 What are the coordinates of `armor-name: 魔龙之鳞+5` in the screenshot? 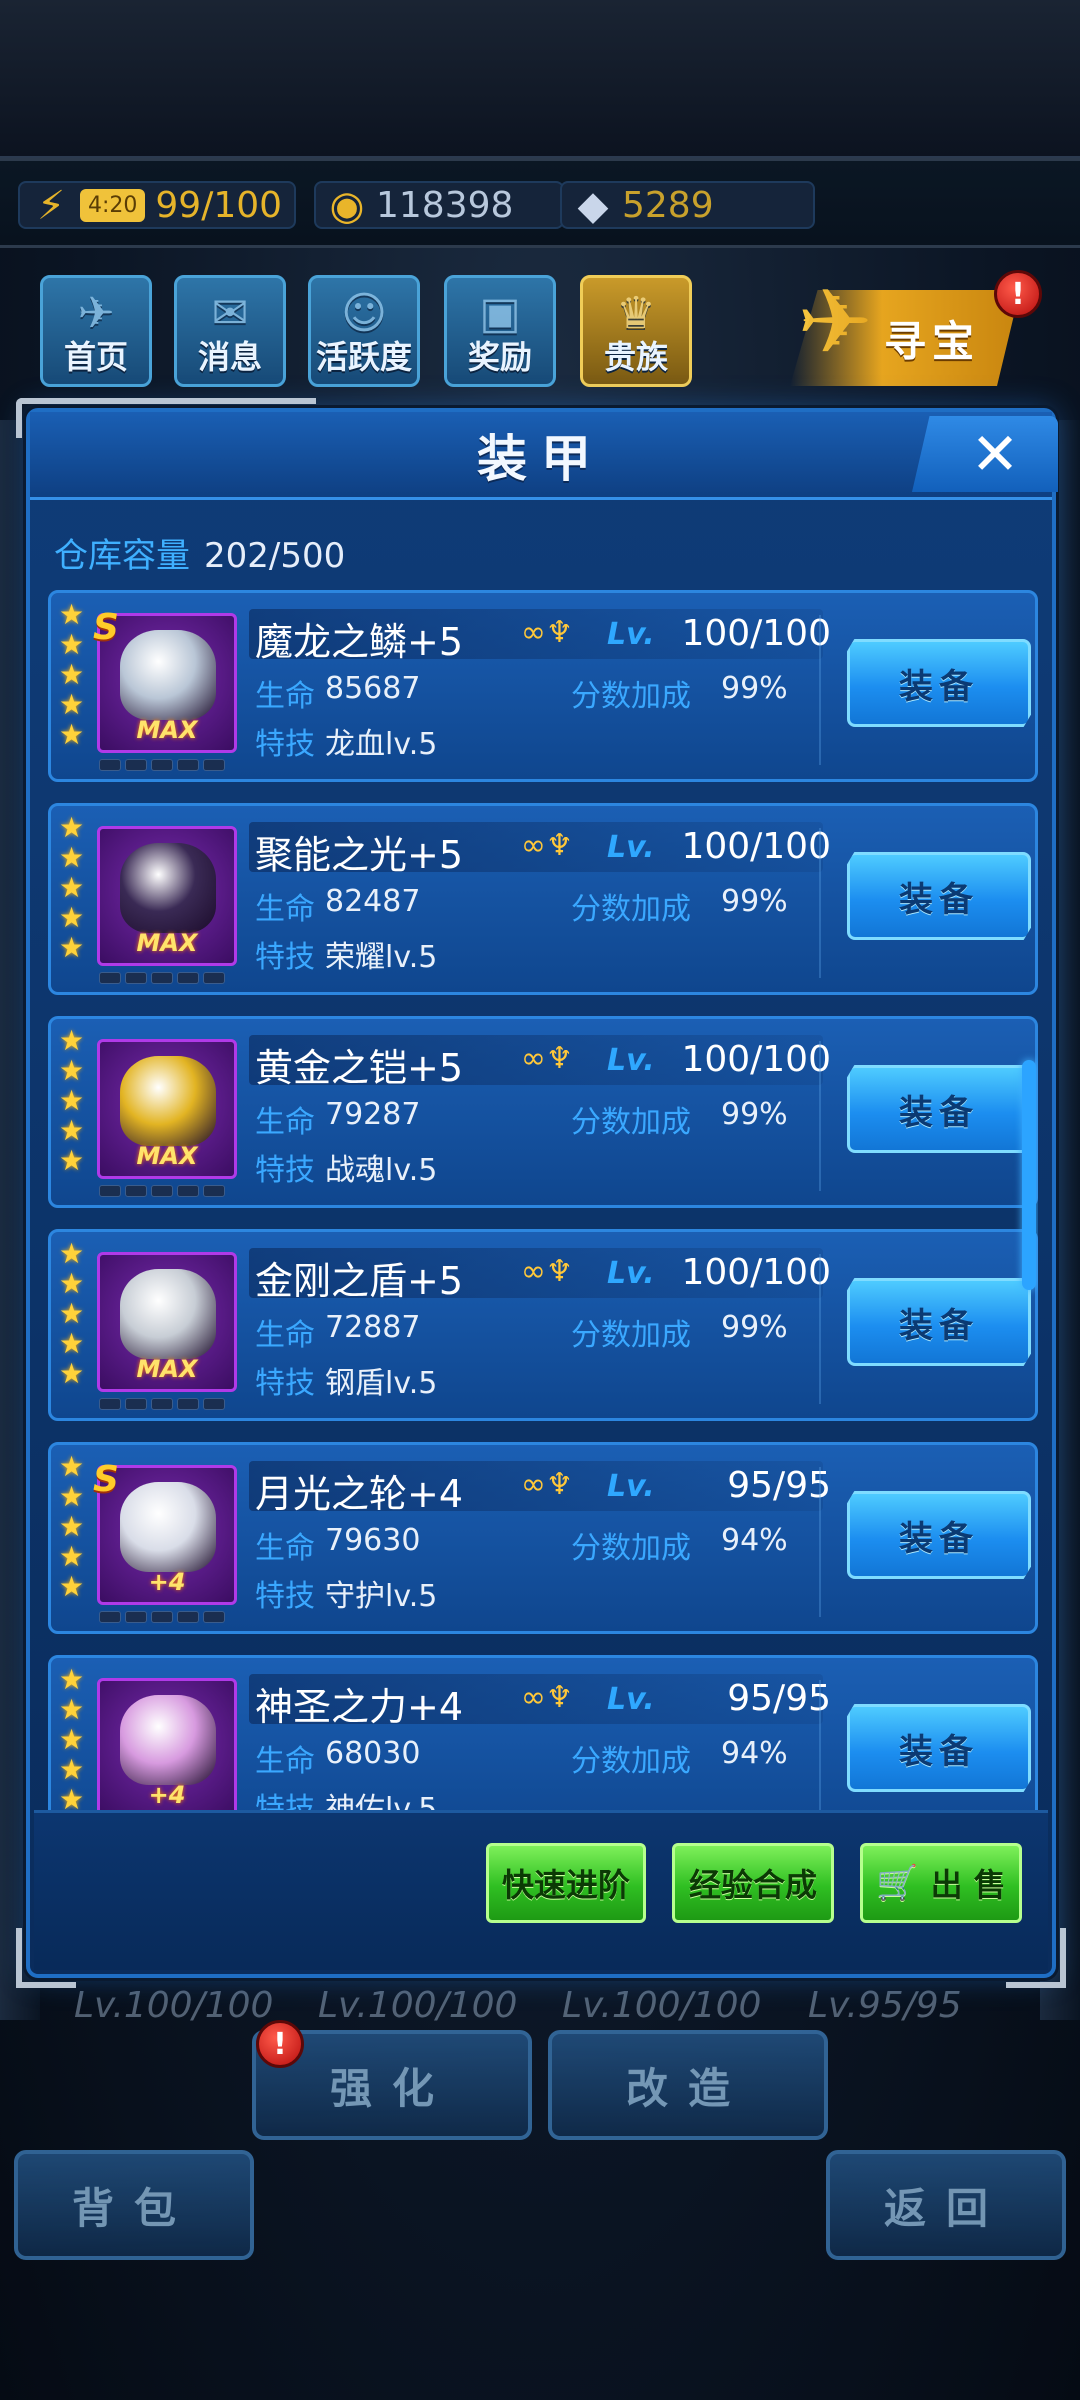 It's located at (359, 642).